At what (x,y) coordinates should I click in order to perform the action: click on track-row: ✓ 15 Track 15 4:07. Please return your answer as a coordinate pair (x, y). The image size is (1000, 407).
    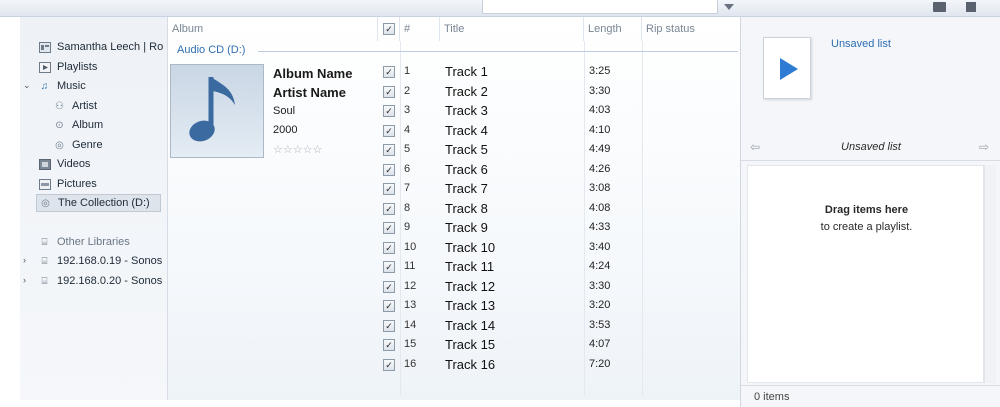
    Looking at the image, I should click on (533, 345).